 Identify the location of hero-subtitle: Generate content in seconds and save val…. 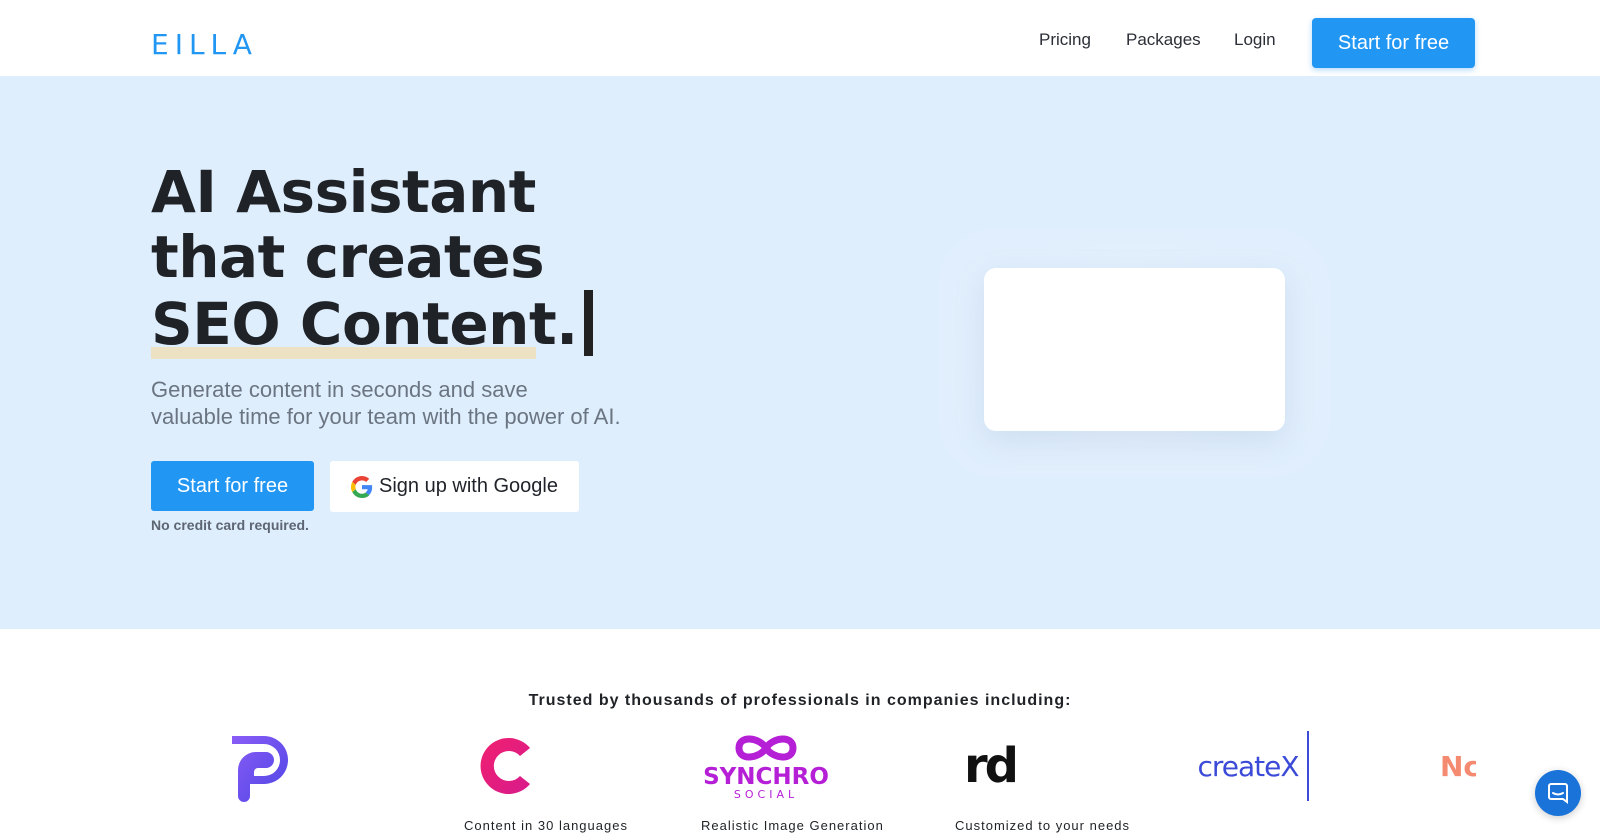
(431, 403).